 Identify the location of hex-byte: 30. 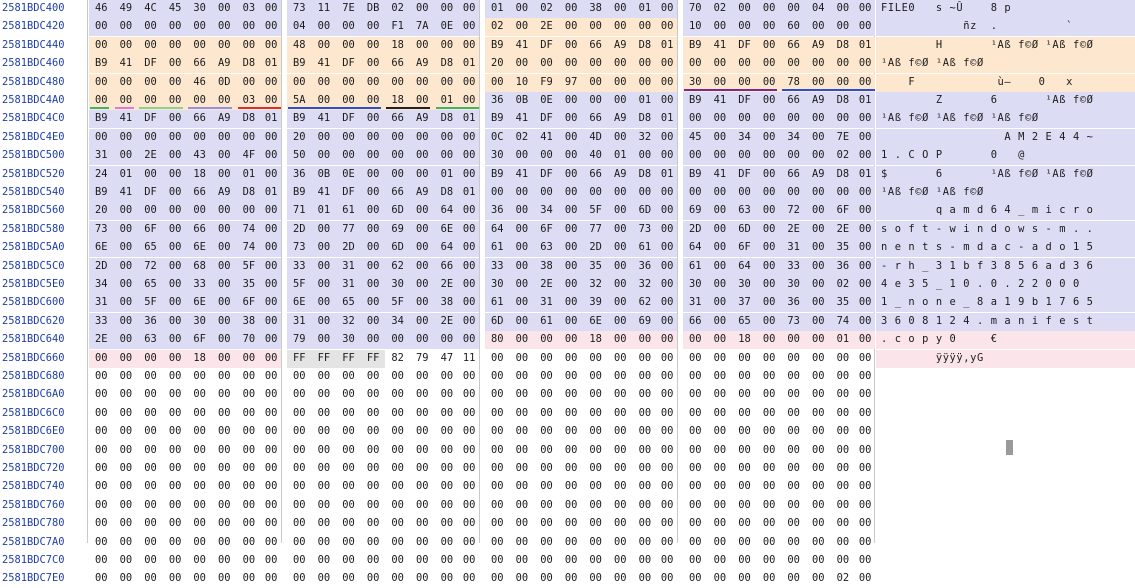
(497, 156).